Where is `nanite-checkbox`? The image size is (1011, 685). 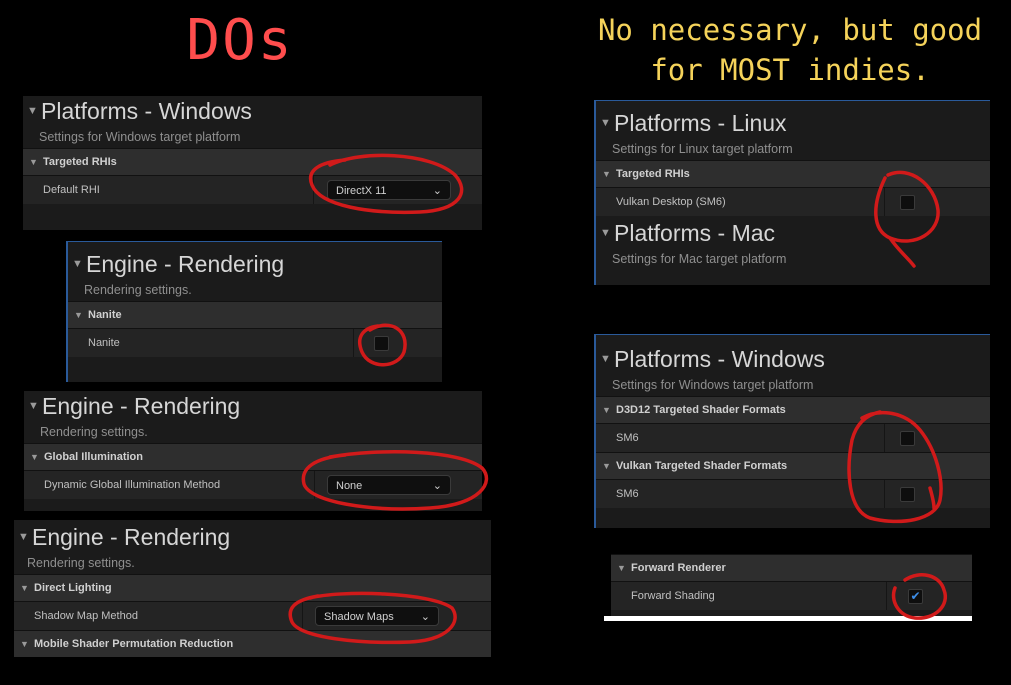 nanite-checkbox is located at coordinates (381, 343).